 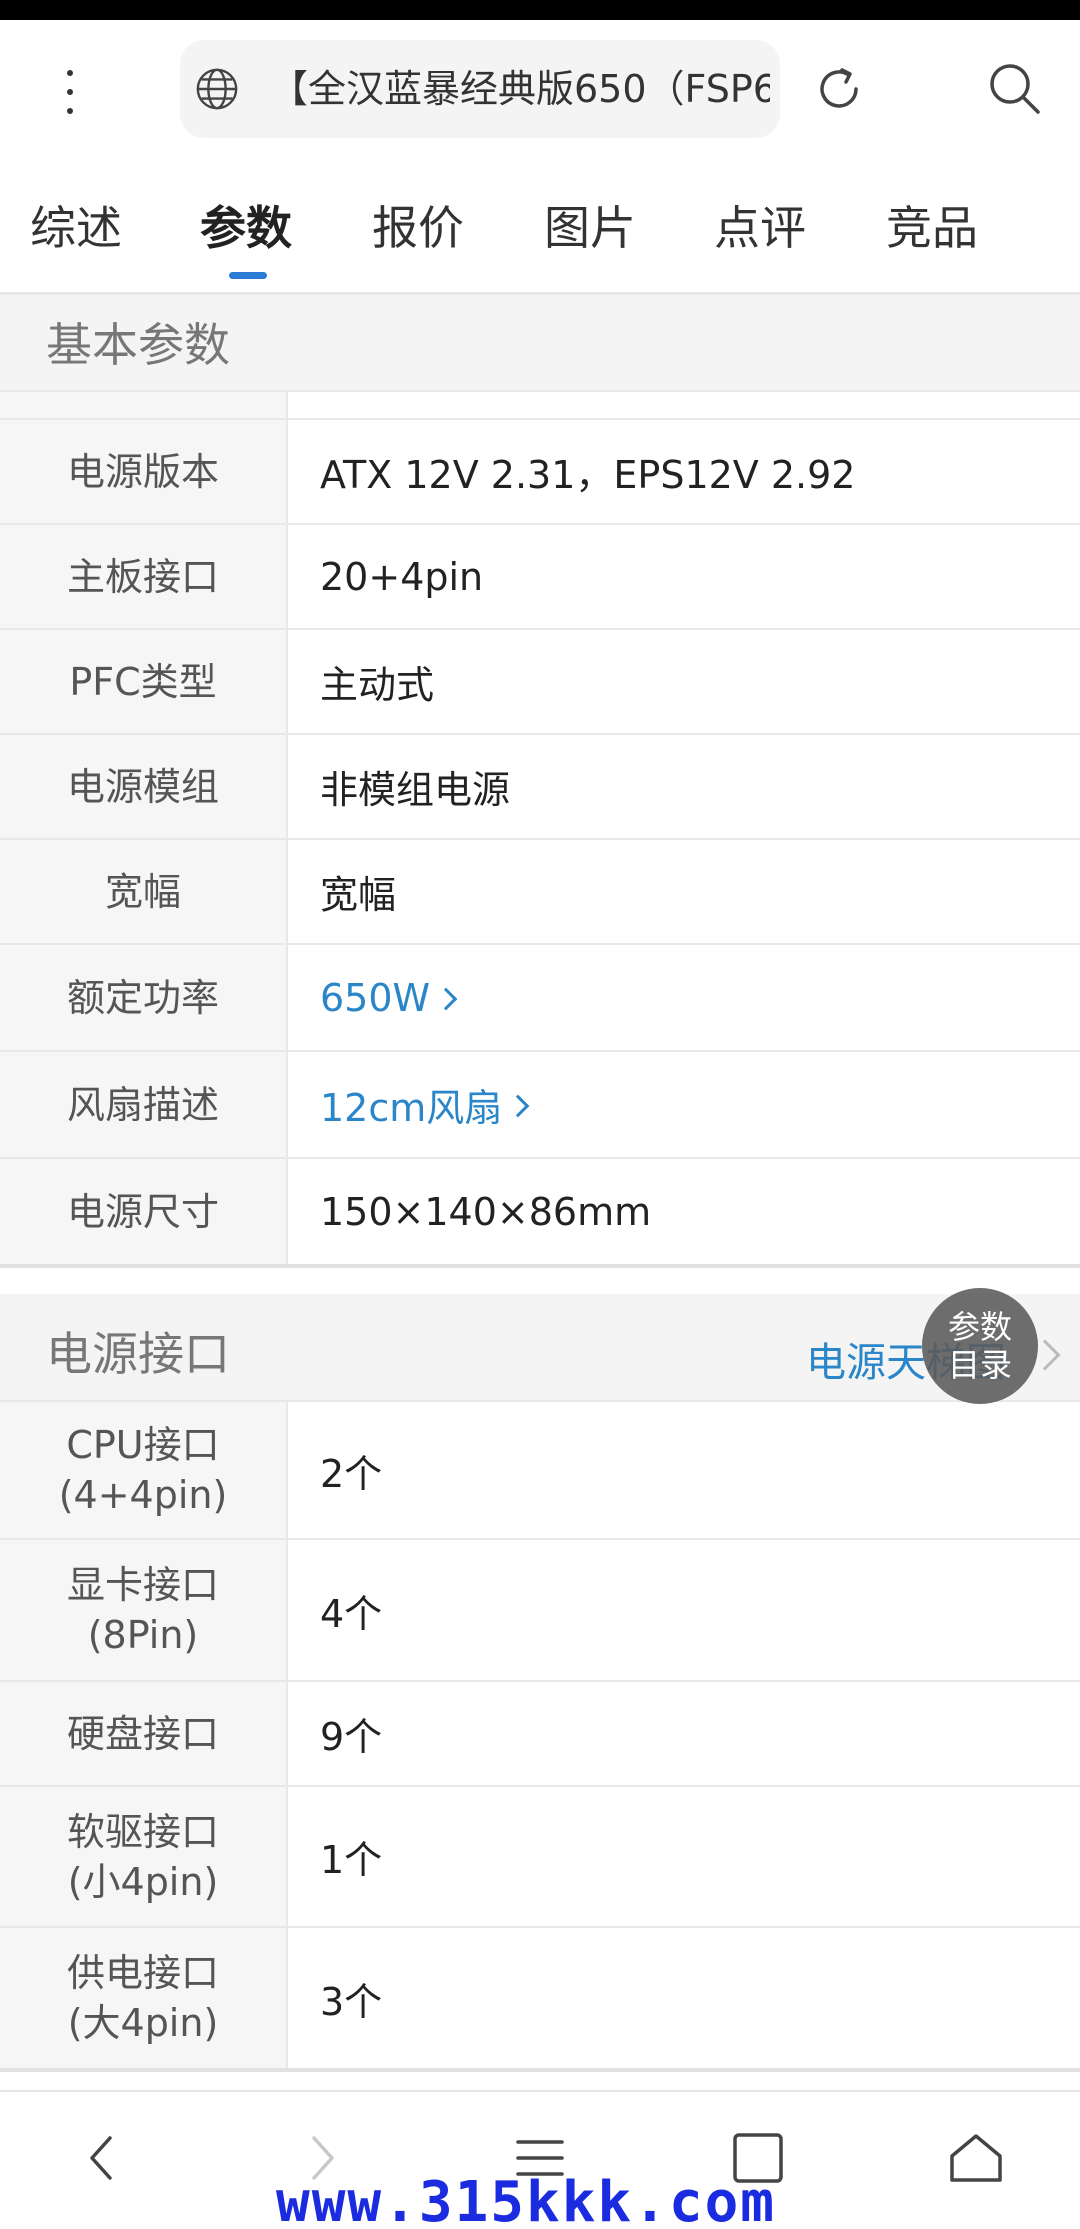 I want to click on more-vertical-icon, so click(x=70, y=92).